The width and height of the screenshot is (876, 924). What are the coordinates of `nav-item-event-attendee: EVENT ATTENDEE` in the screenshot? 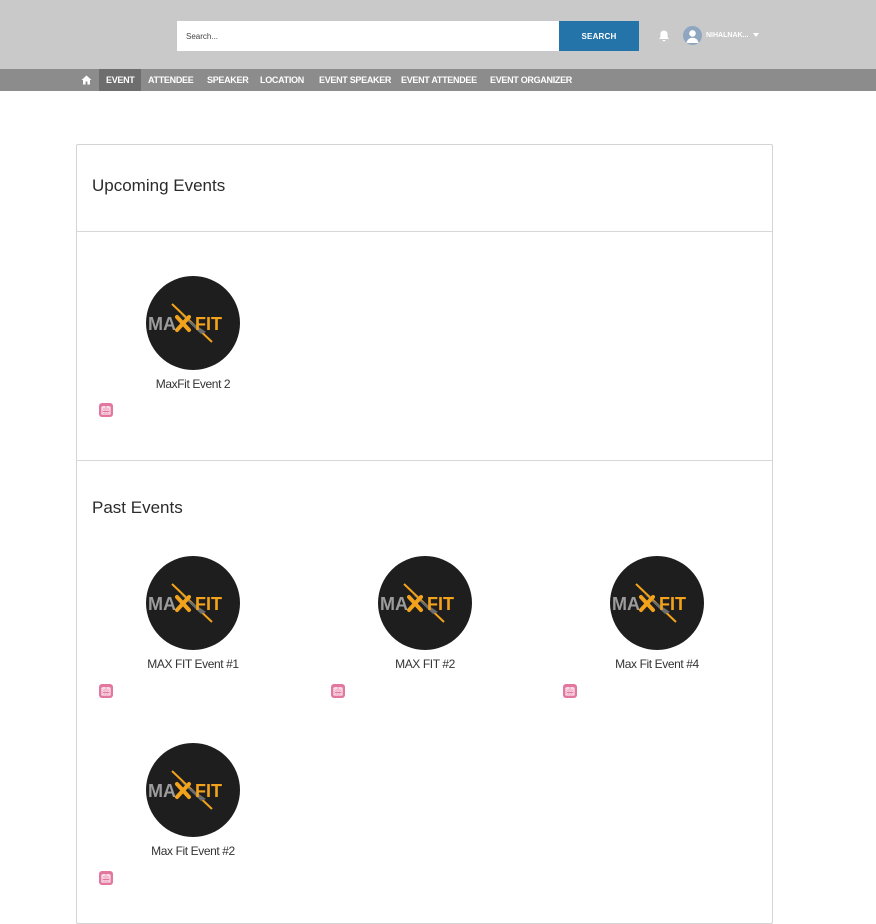 It's located at (438, 80).